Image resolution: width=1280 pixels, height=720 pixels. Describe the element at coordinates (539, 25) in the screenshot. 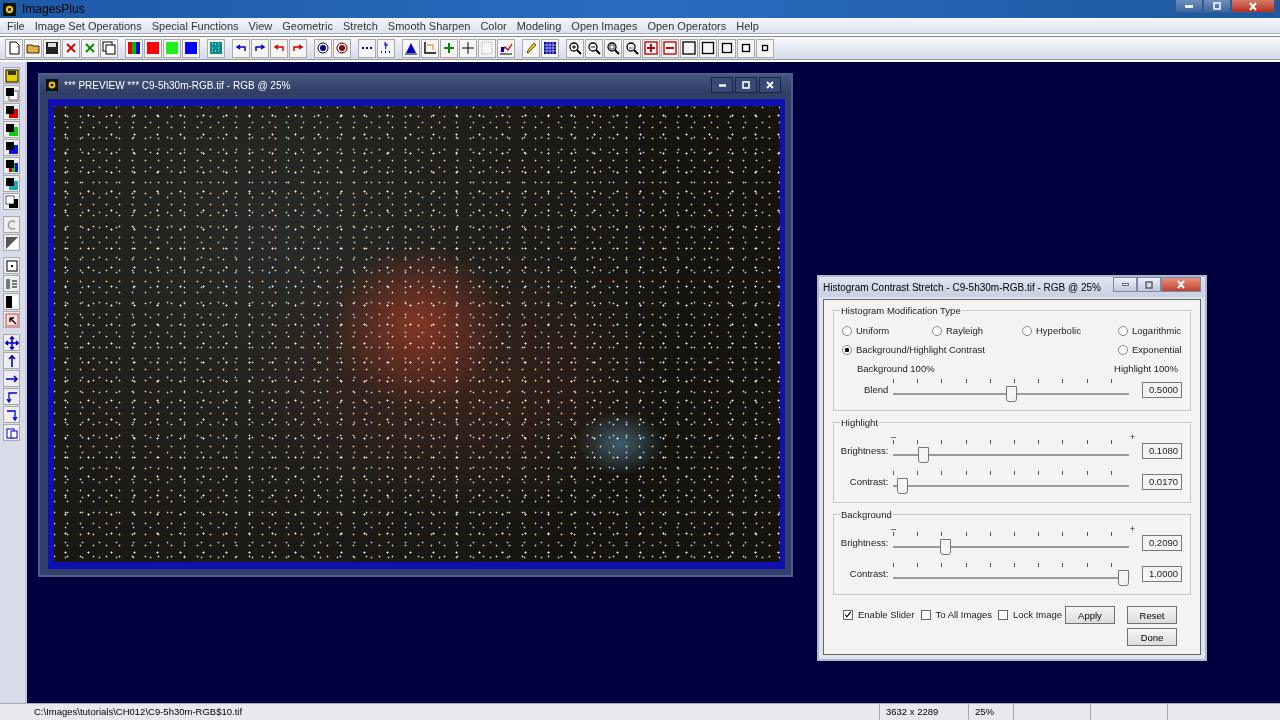

I see `menu-item: Modeling` at that location.